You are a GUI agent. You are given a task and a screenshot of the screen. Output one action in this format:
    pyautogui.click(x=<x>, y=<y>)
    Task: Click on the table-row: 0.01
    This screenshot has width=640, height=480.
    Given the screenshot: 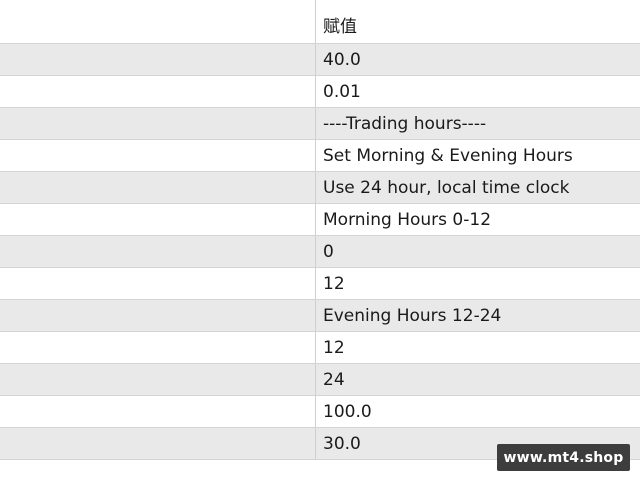 What is the action you would take?
    pyautogui.click(x=320, y=92)
    